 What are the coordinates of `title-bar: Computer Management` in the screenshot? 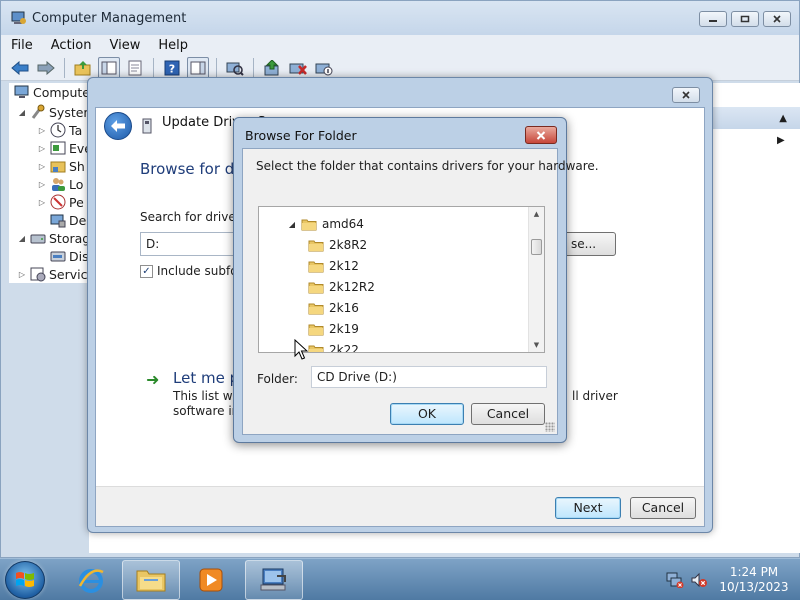 It's located at (400, 18).